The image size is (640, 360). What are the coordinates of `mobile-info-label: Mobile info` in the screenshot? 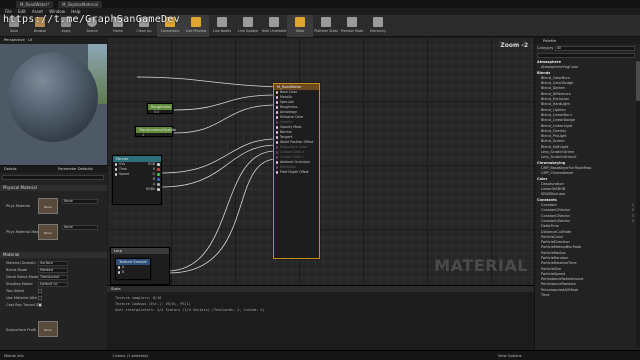 It's located at (14, 356).